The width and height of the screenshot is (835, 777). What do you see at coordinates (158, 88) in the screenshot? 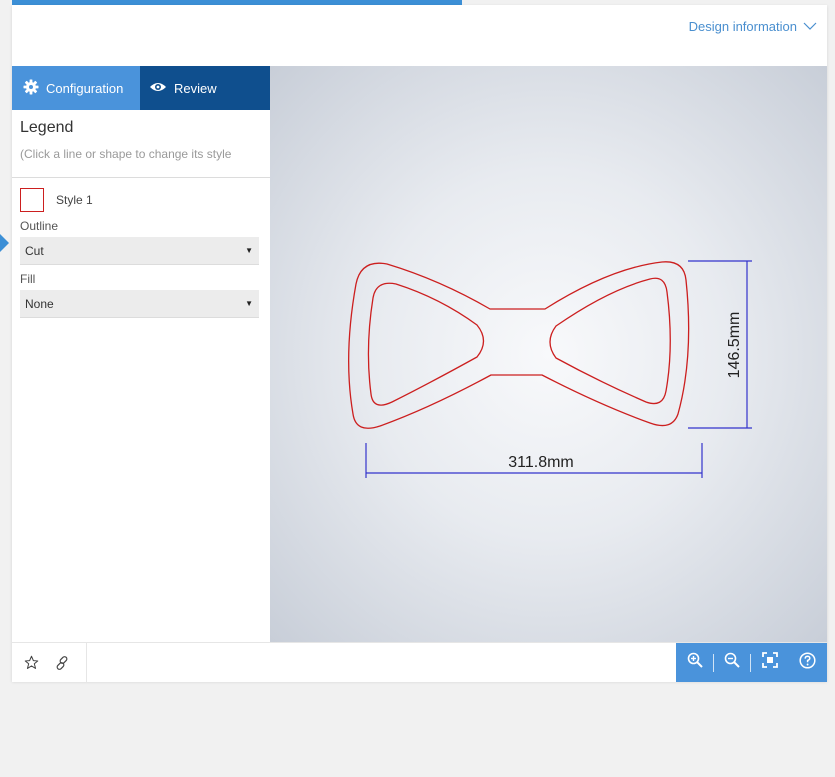
I see `eye-icon` at bounding box center [158, 88].